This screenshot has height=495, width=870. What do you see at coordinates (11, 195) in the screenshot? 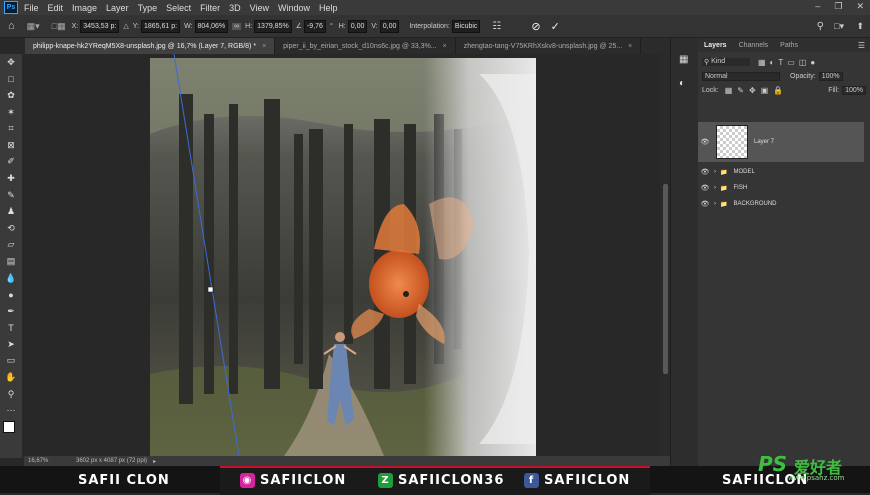
I see `brush-tool-icon: ✎` at bounding box center [11, 195].